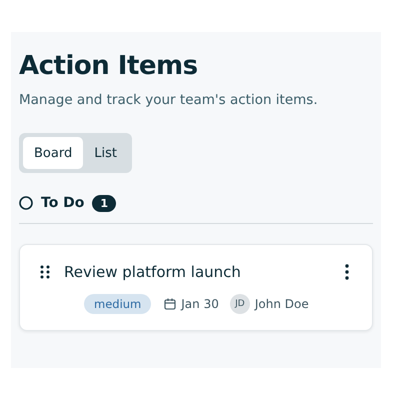 This screenshot has width=400, height=400. I want to click on page-subtitle: Manage and track your team's action items., so click(169, 100).